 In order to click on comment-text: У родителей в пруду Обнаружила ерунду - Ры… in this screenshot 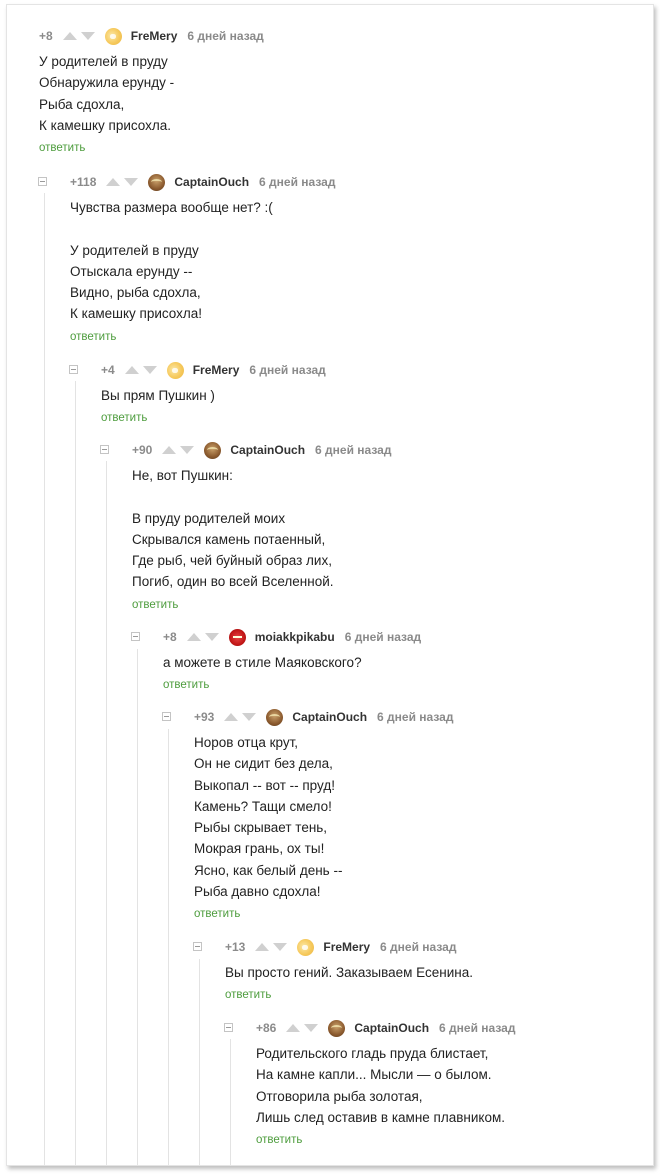, I will do `click(330, 105)`.